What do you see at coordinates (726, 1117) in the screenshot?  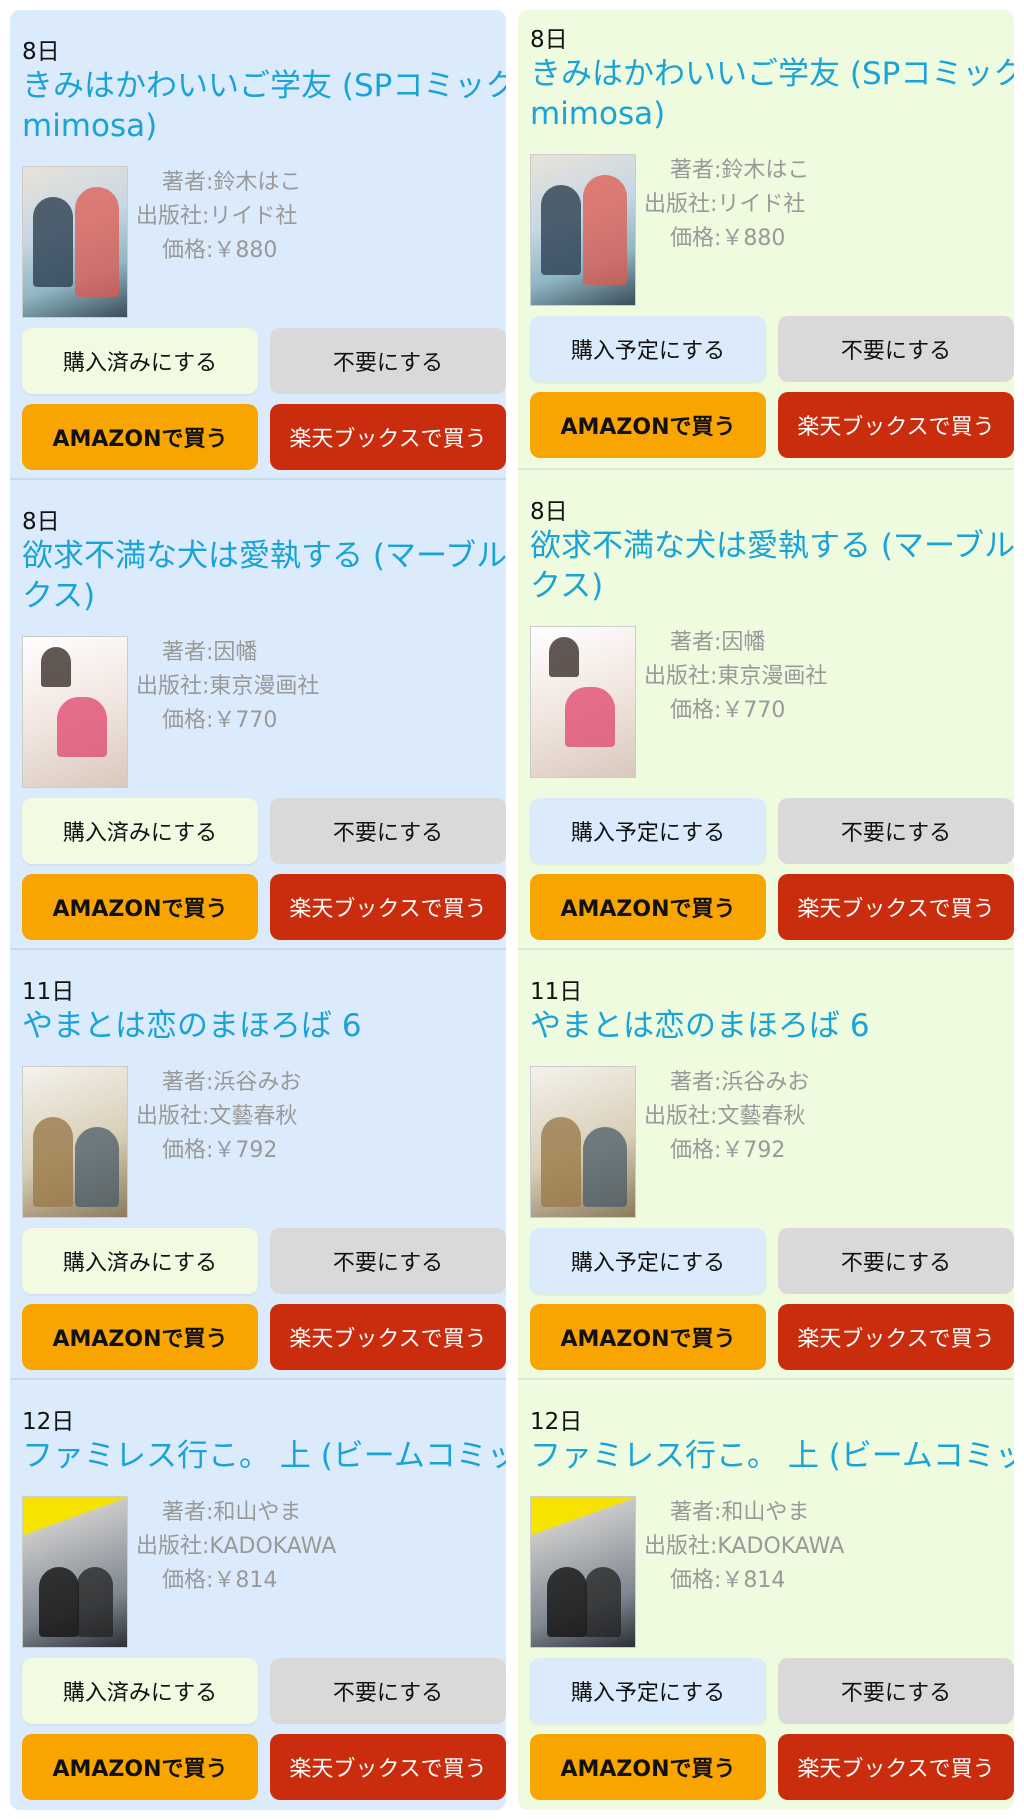 I see `book-meta: 著者:浜谷みお 出版社:文藝春秋 価格:￥792` at bounding box center [726, 1117].